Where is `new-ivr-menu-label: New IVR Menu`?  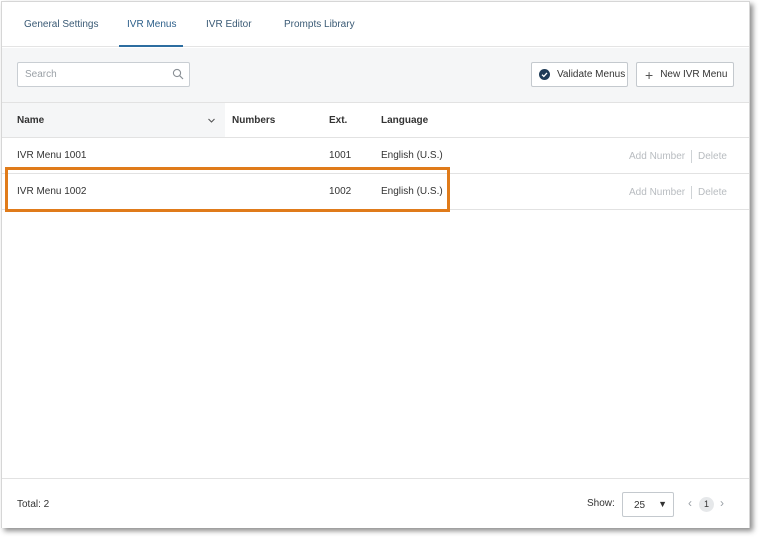 new-ivr-menu-label: New IVR Menu is located at coordinates (694, 74).